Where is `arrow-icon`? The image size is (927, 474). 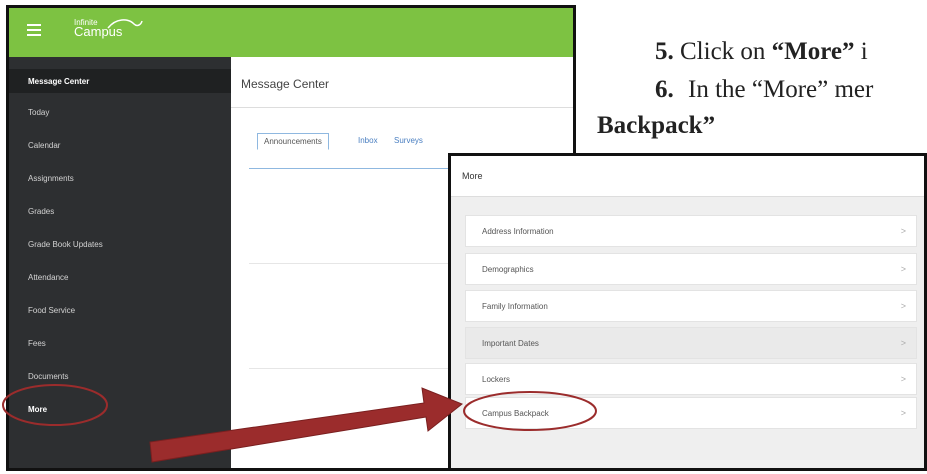
arrow-icon is located at coordinates (306, 425).